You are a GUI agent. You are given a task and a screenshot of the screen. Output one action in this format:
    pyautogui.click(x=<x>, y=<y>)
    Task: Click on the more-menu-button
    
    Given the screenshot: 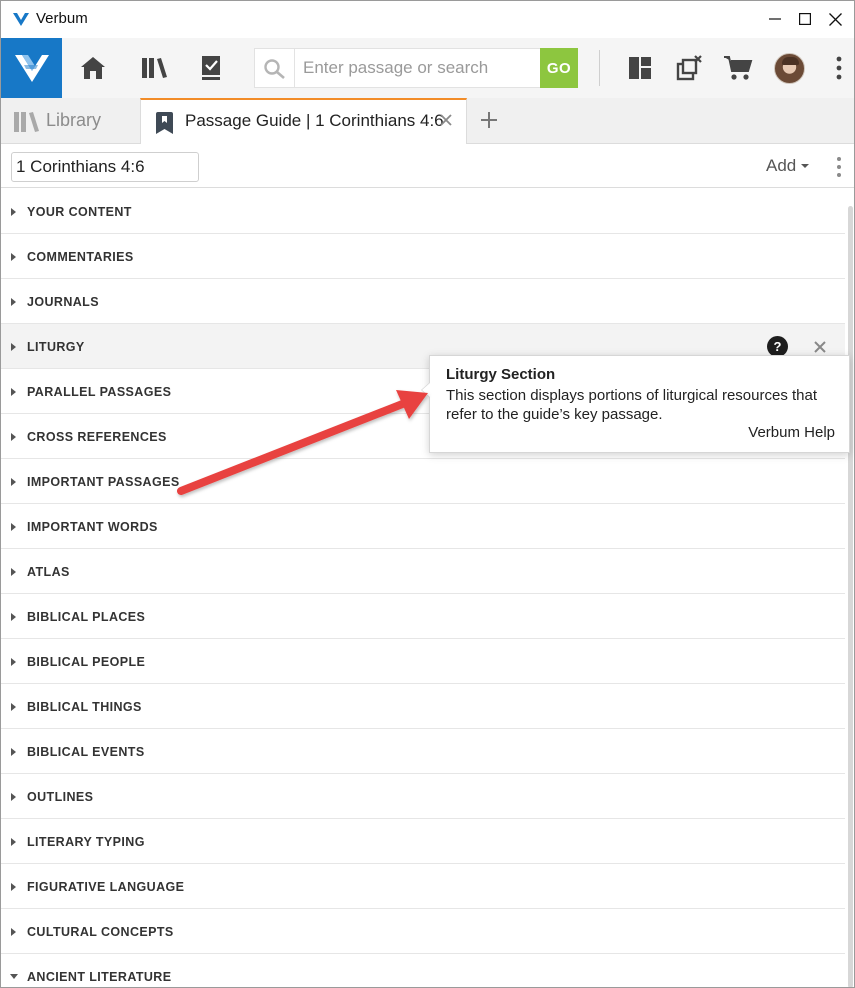 What is the action you would take?
    pyautogui.click(x=839, y=68)
    